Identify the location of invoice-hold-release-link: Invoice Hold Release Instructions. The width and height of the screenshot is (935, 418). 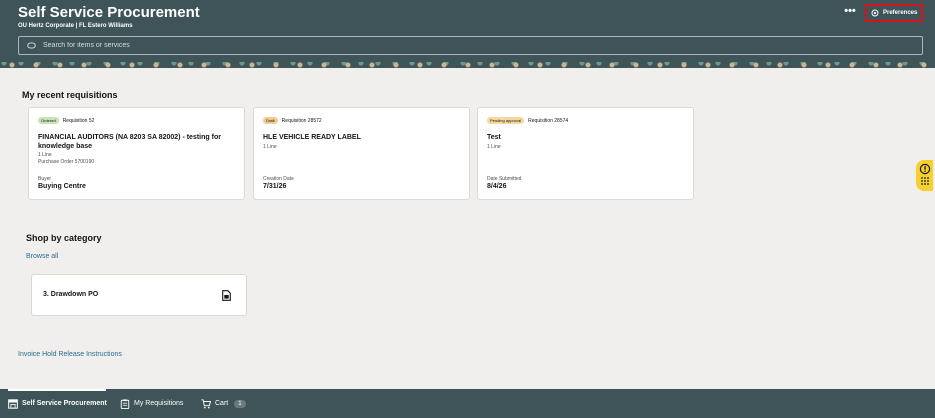
(70, 354).